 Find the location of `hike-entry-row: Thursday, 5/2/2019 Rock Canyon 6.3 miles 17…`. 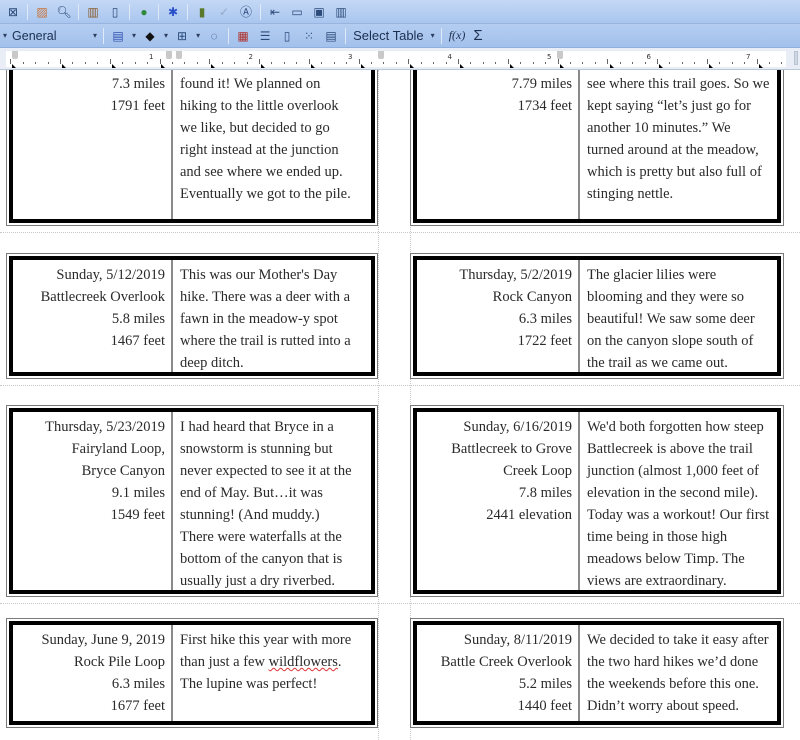

hike-entry-row: Thursday, 5/2/2019 Rock Canyon 6.3 miles 17… is located at coordinates (597, 316).